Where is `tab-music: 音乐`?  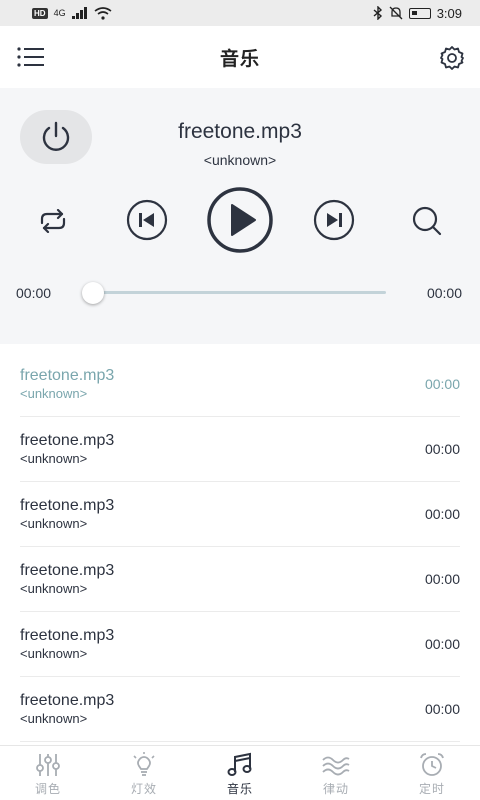 tab-music: 音乐 is located at coordinates (240, 773).